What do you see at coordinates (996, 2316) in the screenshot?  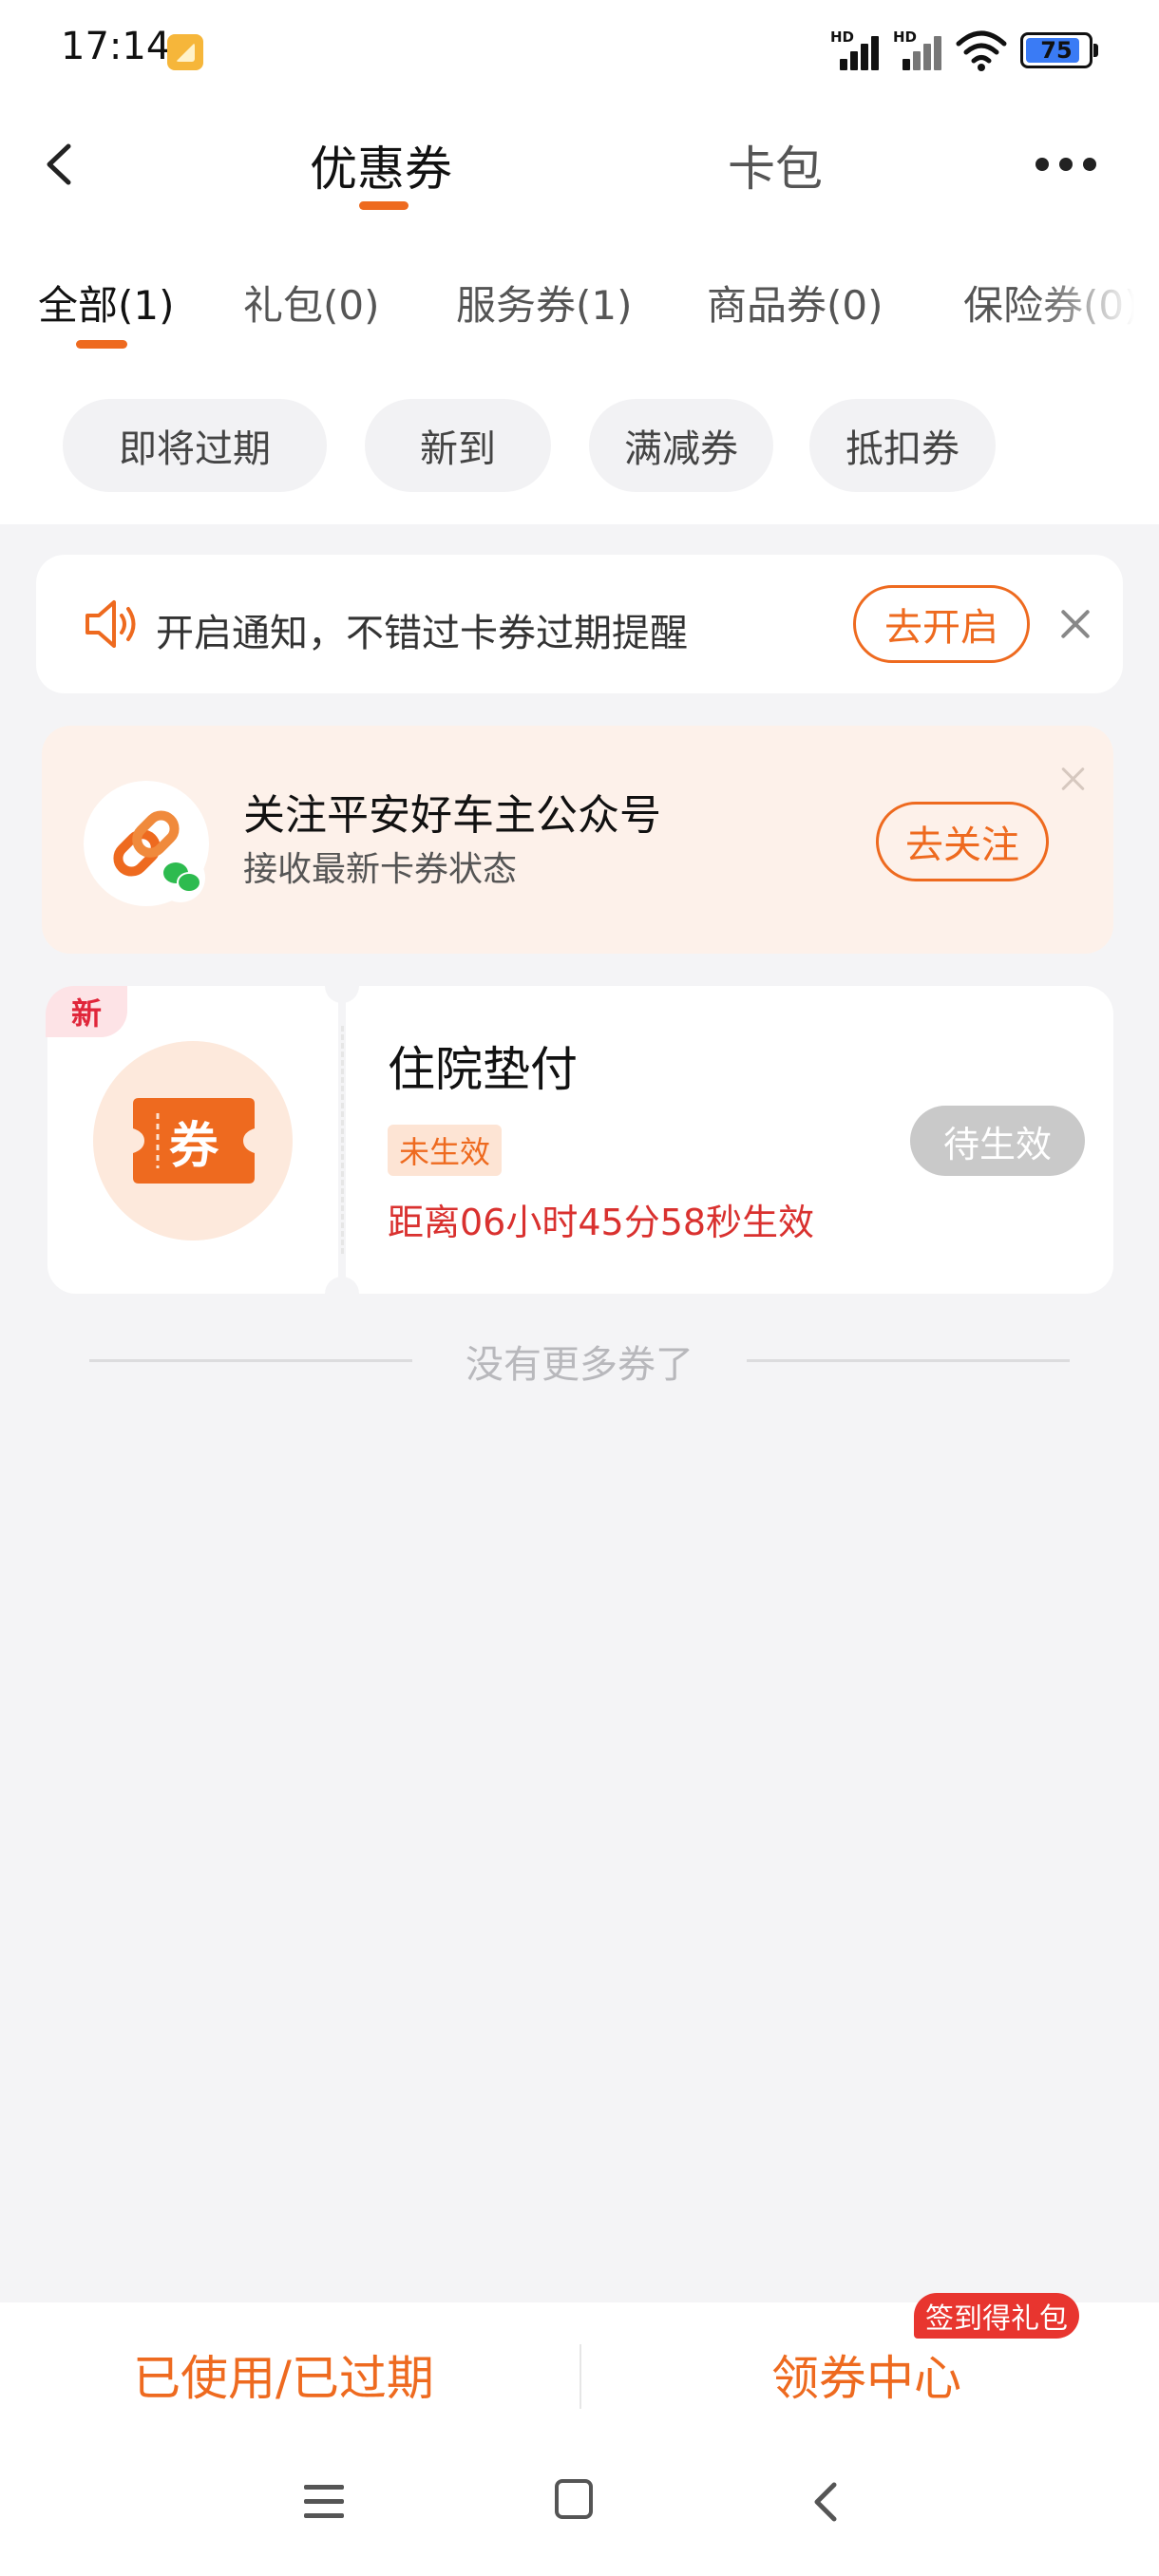 I see `signin-gift-badge: 签到得礼包` at bounding box center [996, 2316].